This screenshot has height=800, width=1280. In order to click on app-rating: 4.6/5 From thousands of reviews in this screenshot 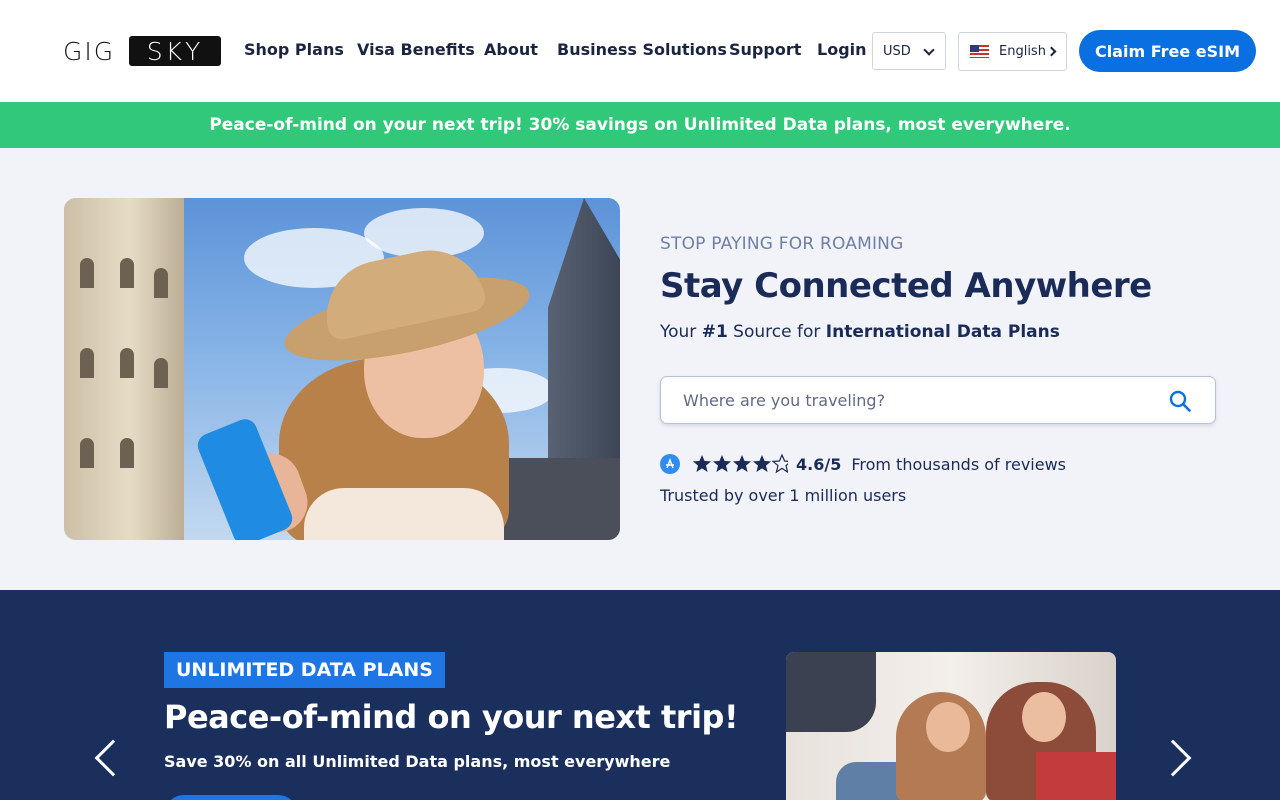, I will do `click(863, 464)`.